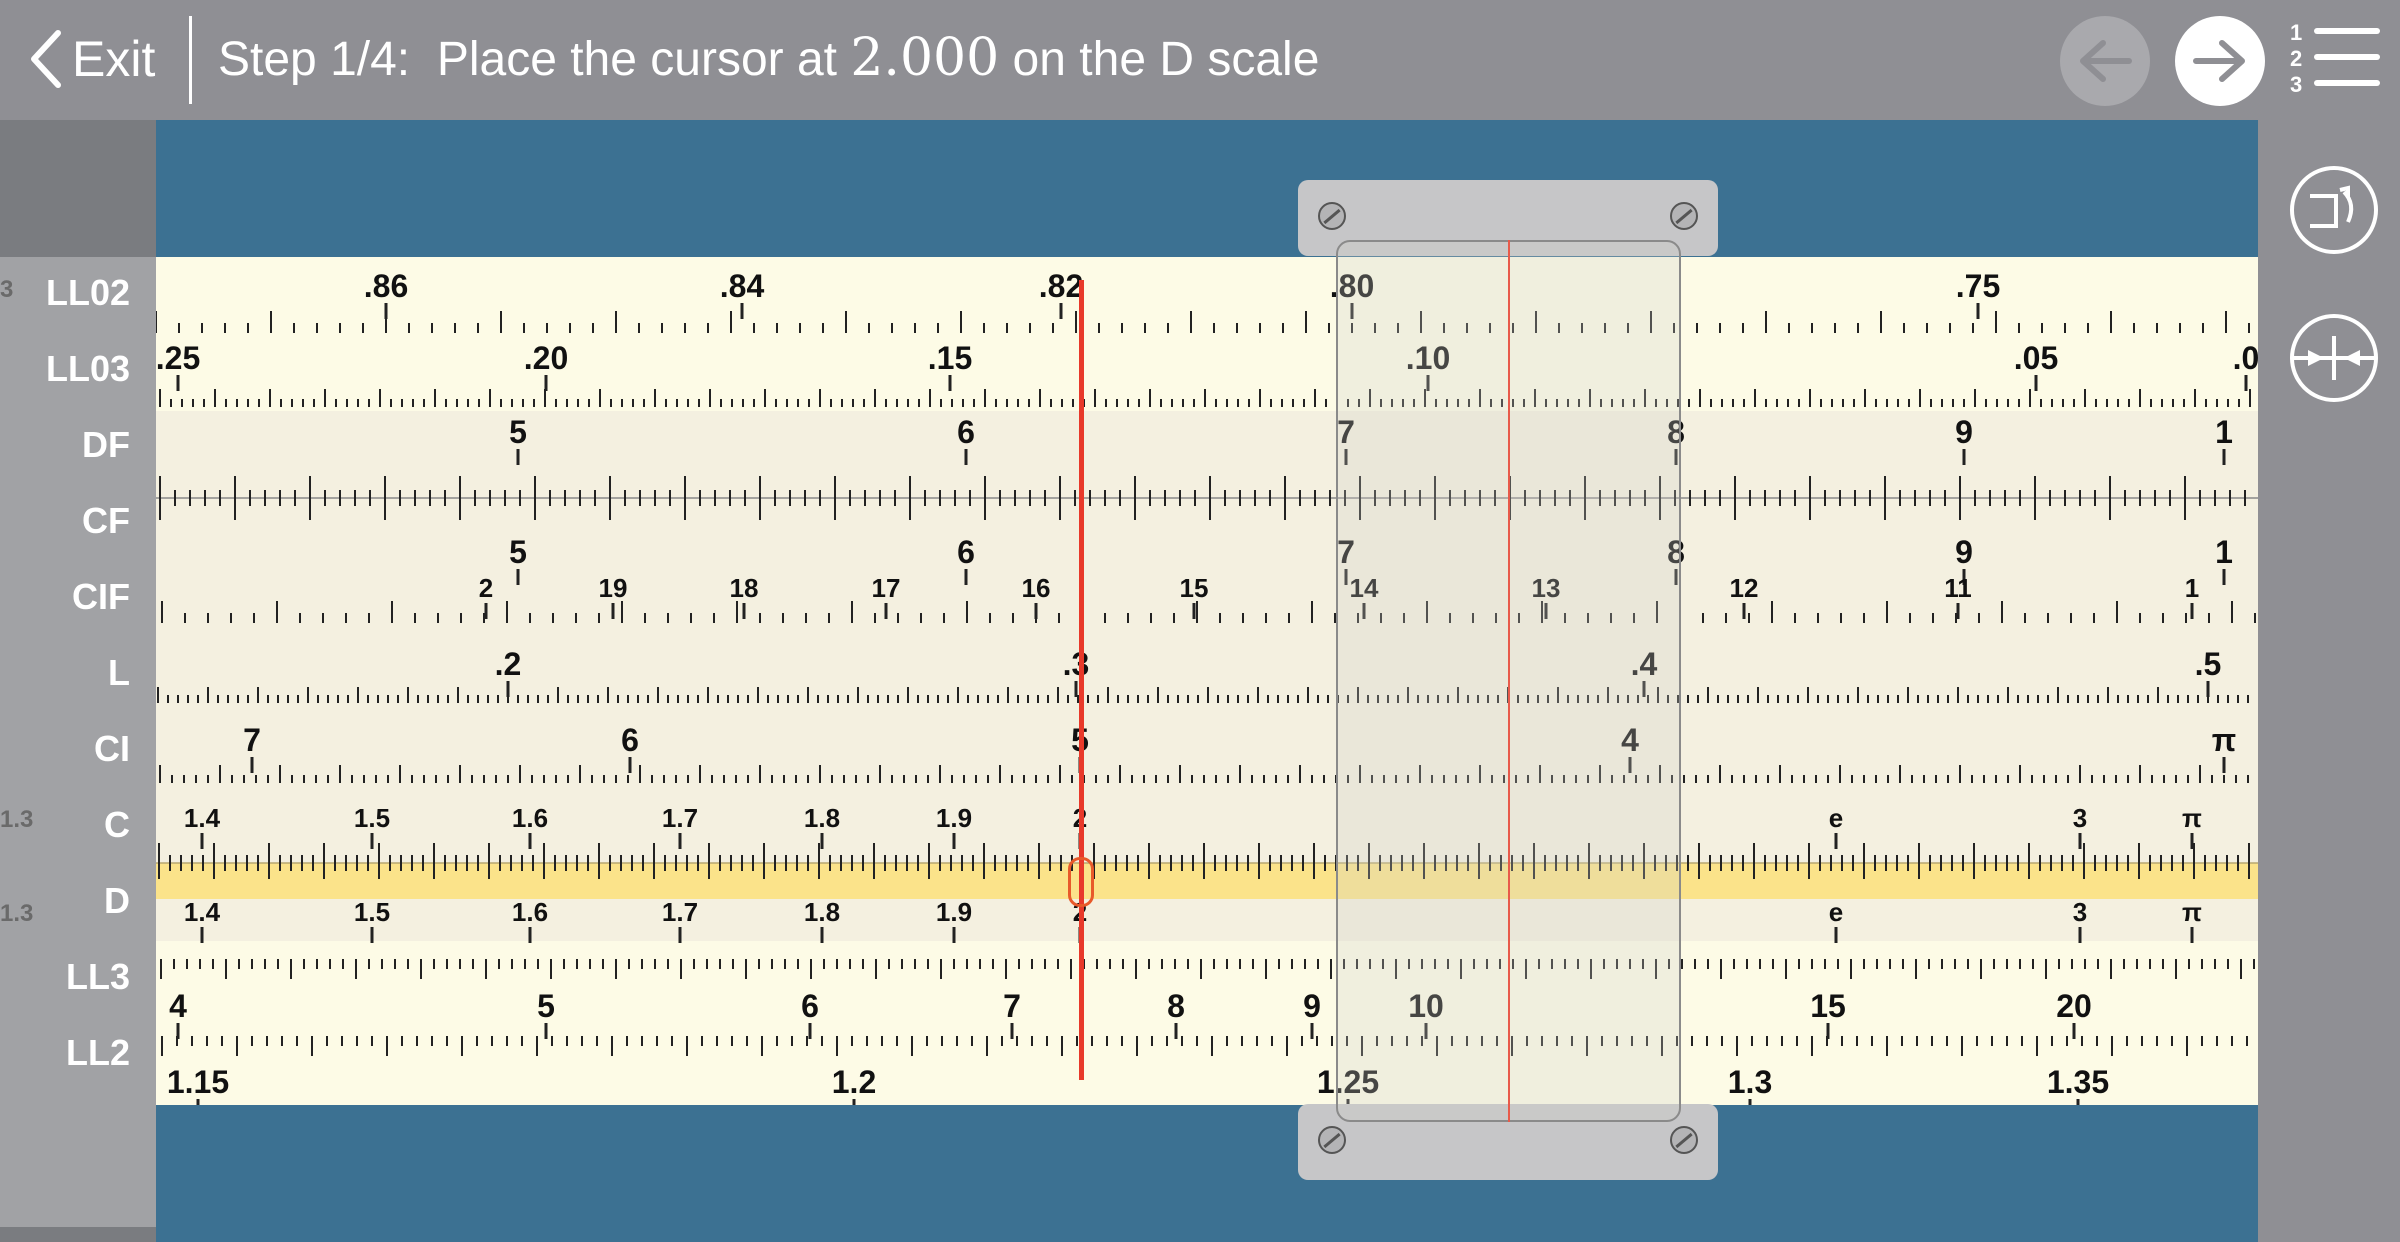  Describe the element at coordinates (2296, 58) in the screenshot. I see `svg-text: 2` at that location.